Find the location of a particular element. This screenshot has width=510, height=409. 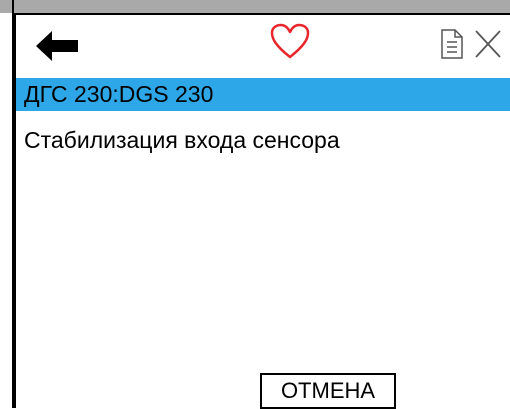

window-corner is located at coordinates (6, 6).